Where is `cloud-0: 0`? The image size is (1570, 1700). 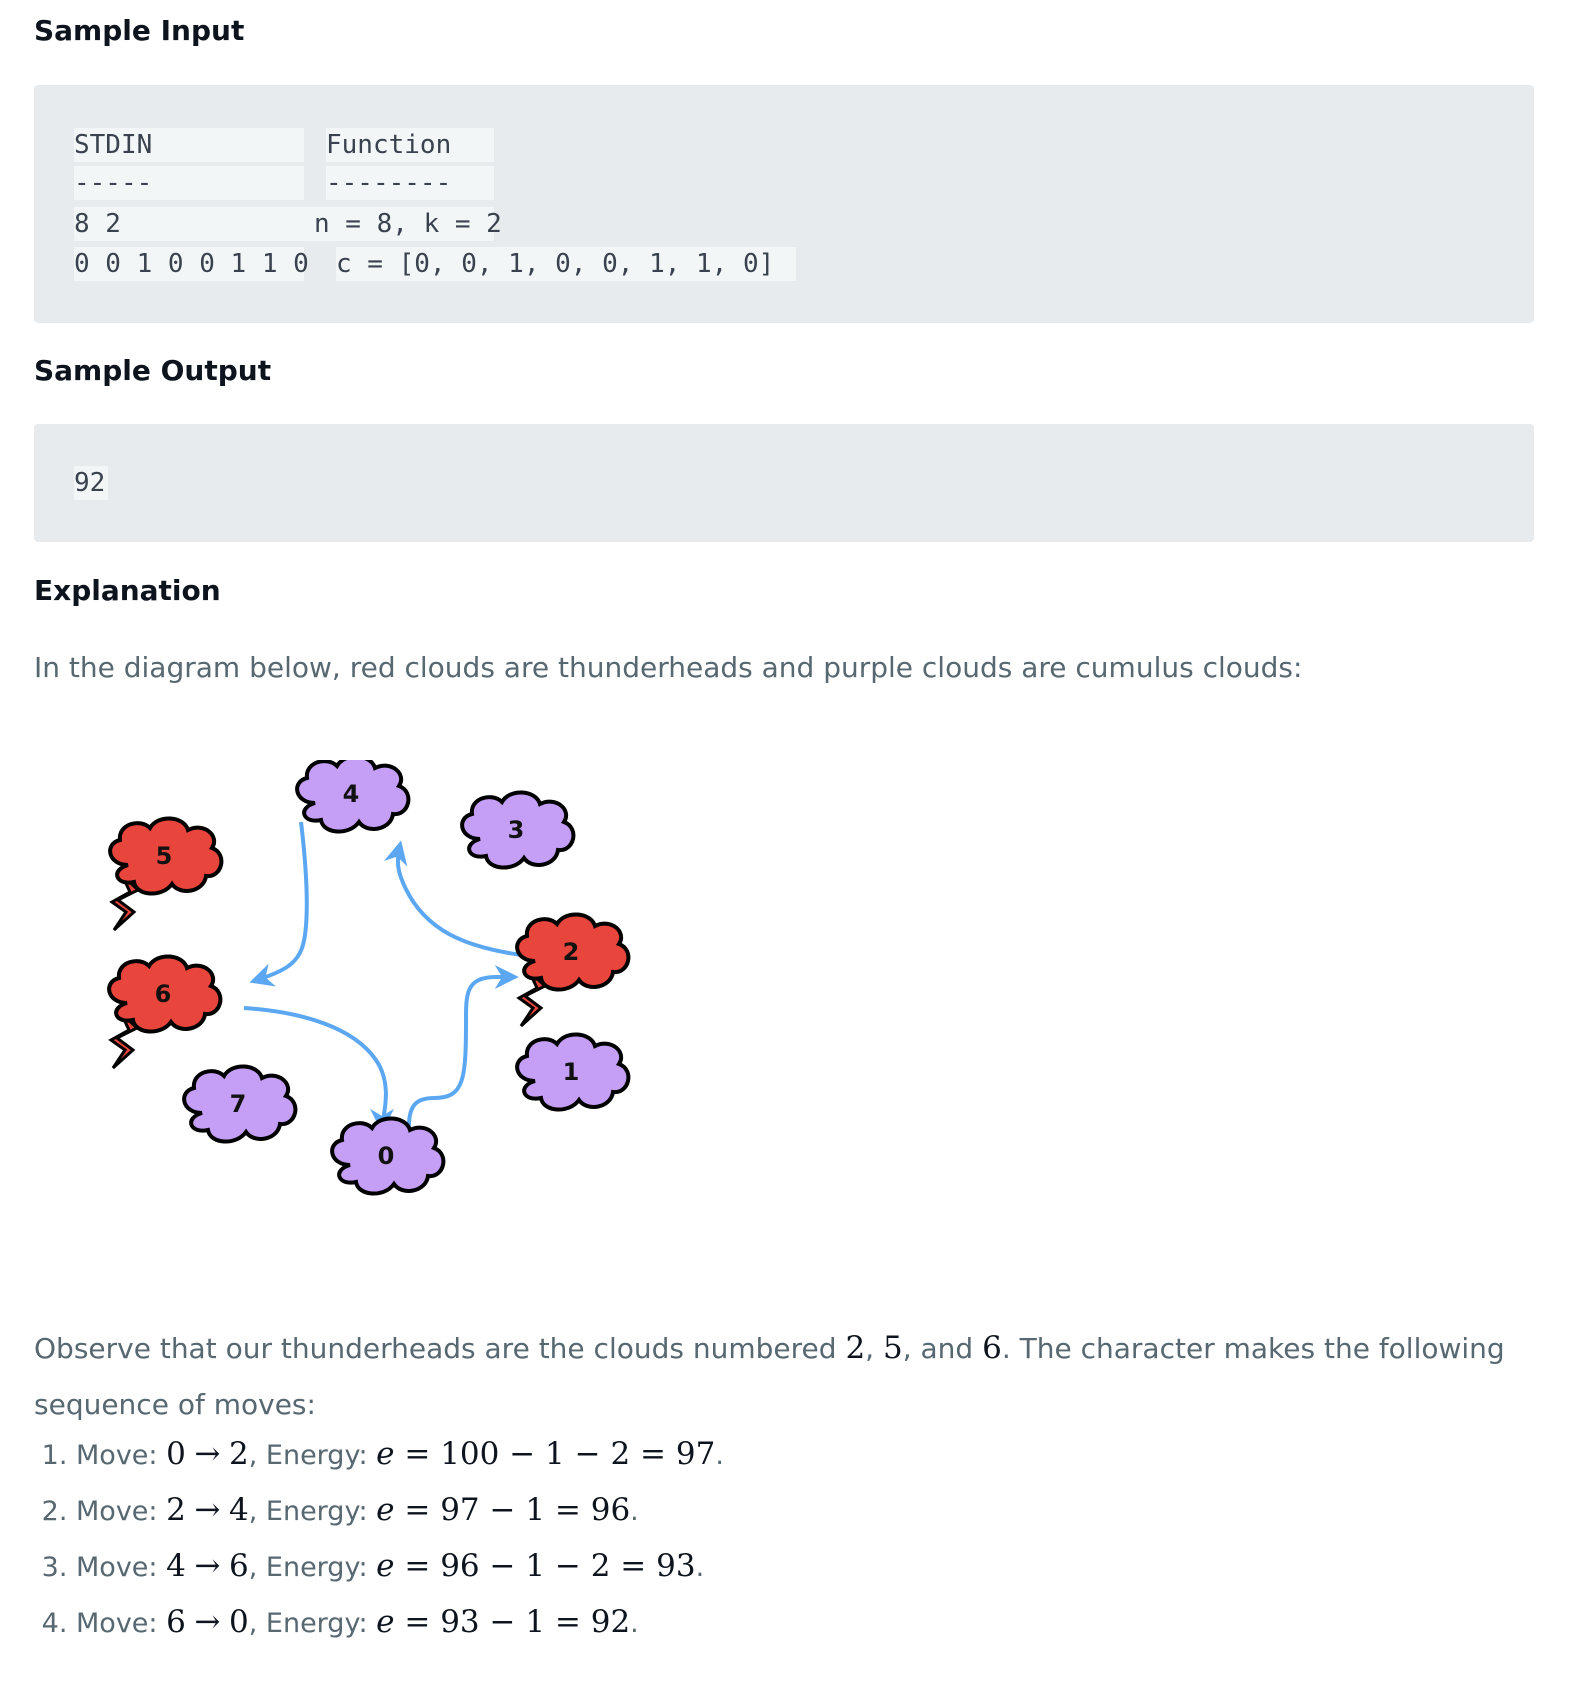
cloud-0: 0 is located at coordinates (388, 1156).